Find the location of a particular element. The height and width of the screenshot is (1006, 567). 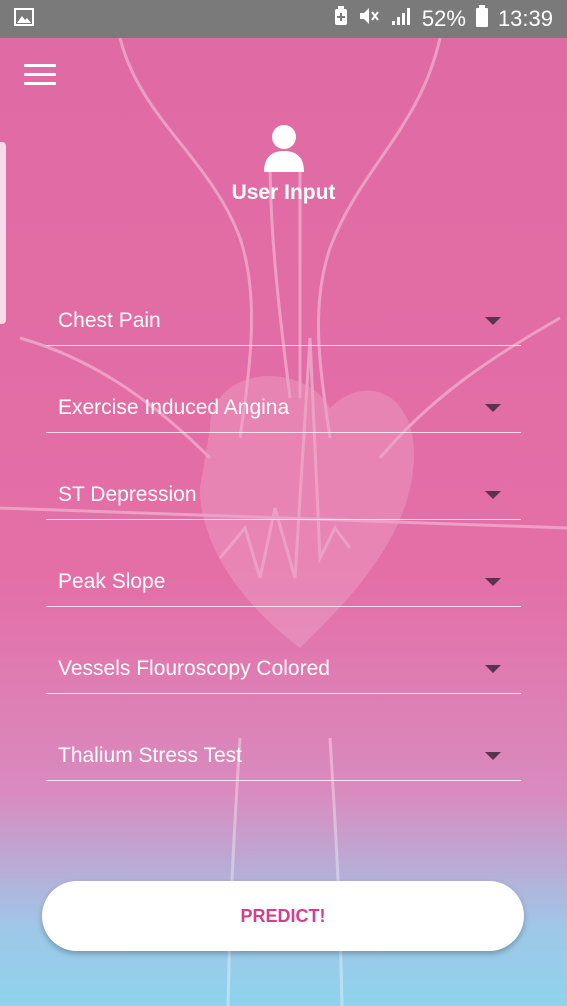

dropdown-label: Exercise Induced Angina is located at coordinates (174, 407).